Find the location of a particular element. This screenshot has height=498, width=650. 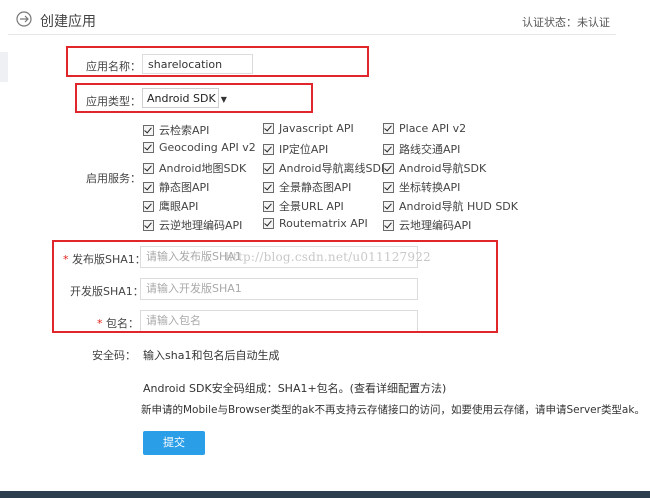

verification-status: 认证状态：未认证 is located at coordinates (566, 22).